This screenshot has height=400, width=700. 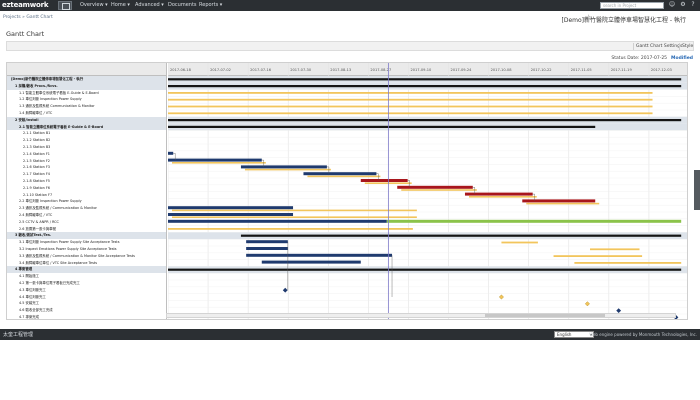 What do you see at coordinates (86, 201) in the screenshot?
I see `task-row: 2.2 車位判斷 Inspection Power Supply` at bounding box center [86, 201].